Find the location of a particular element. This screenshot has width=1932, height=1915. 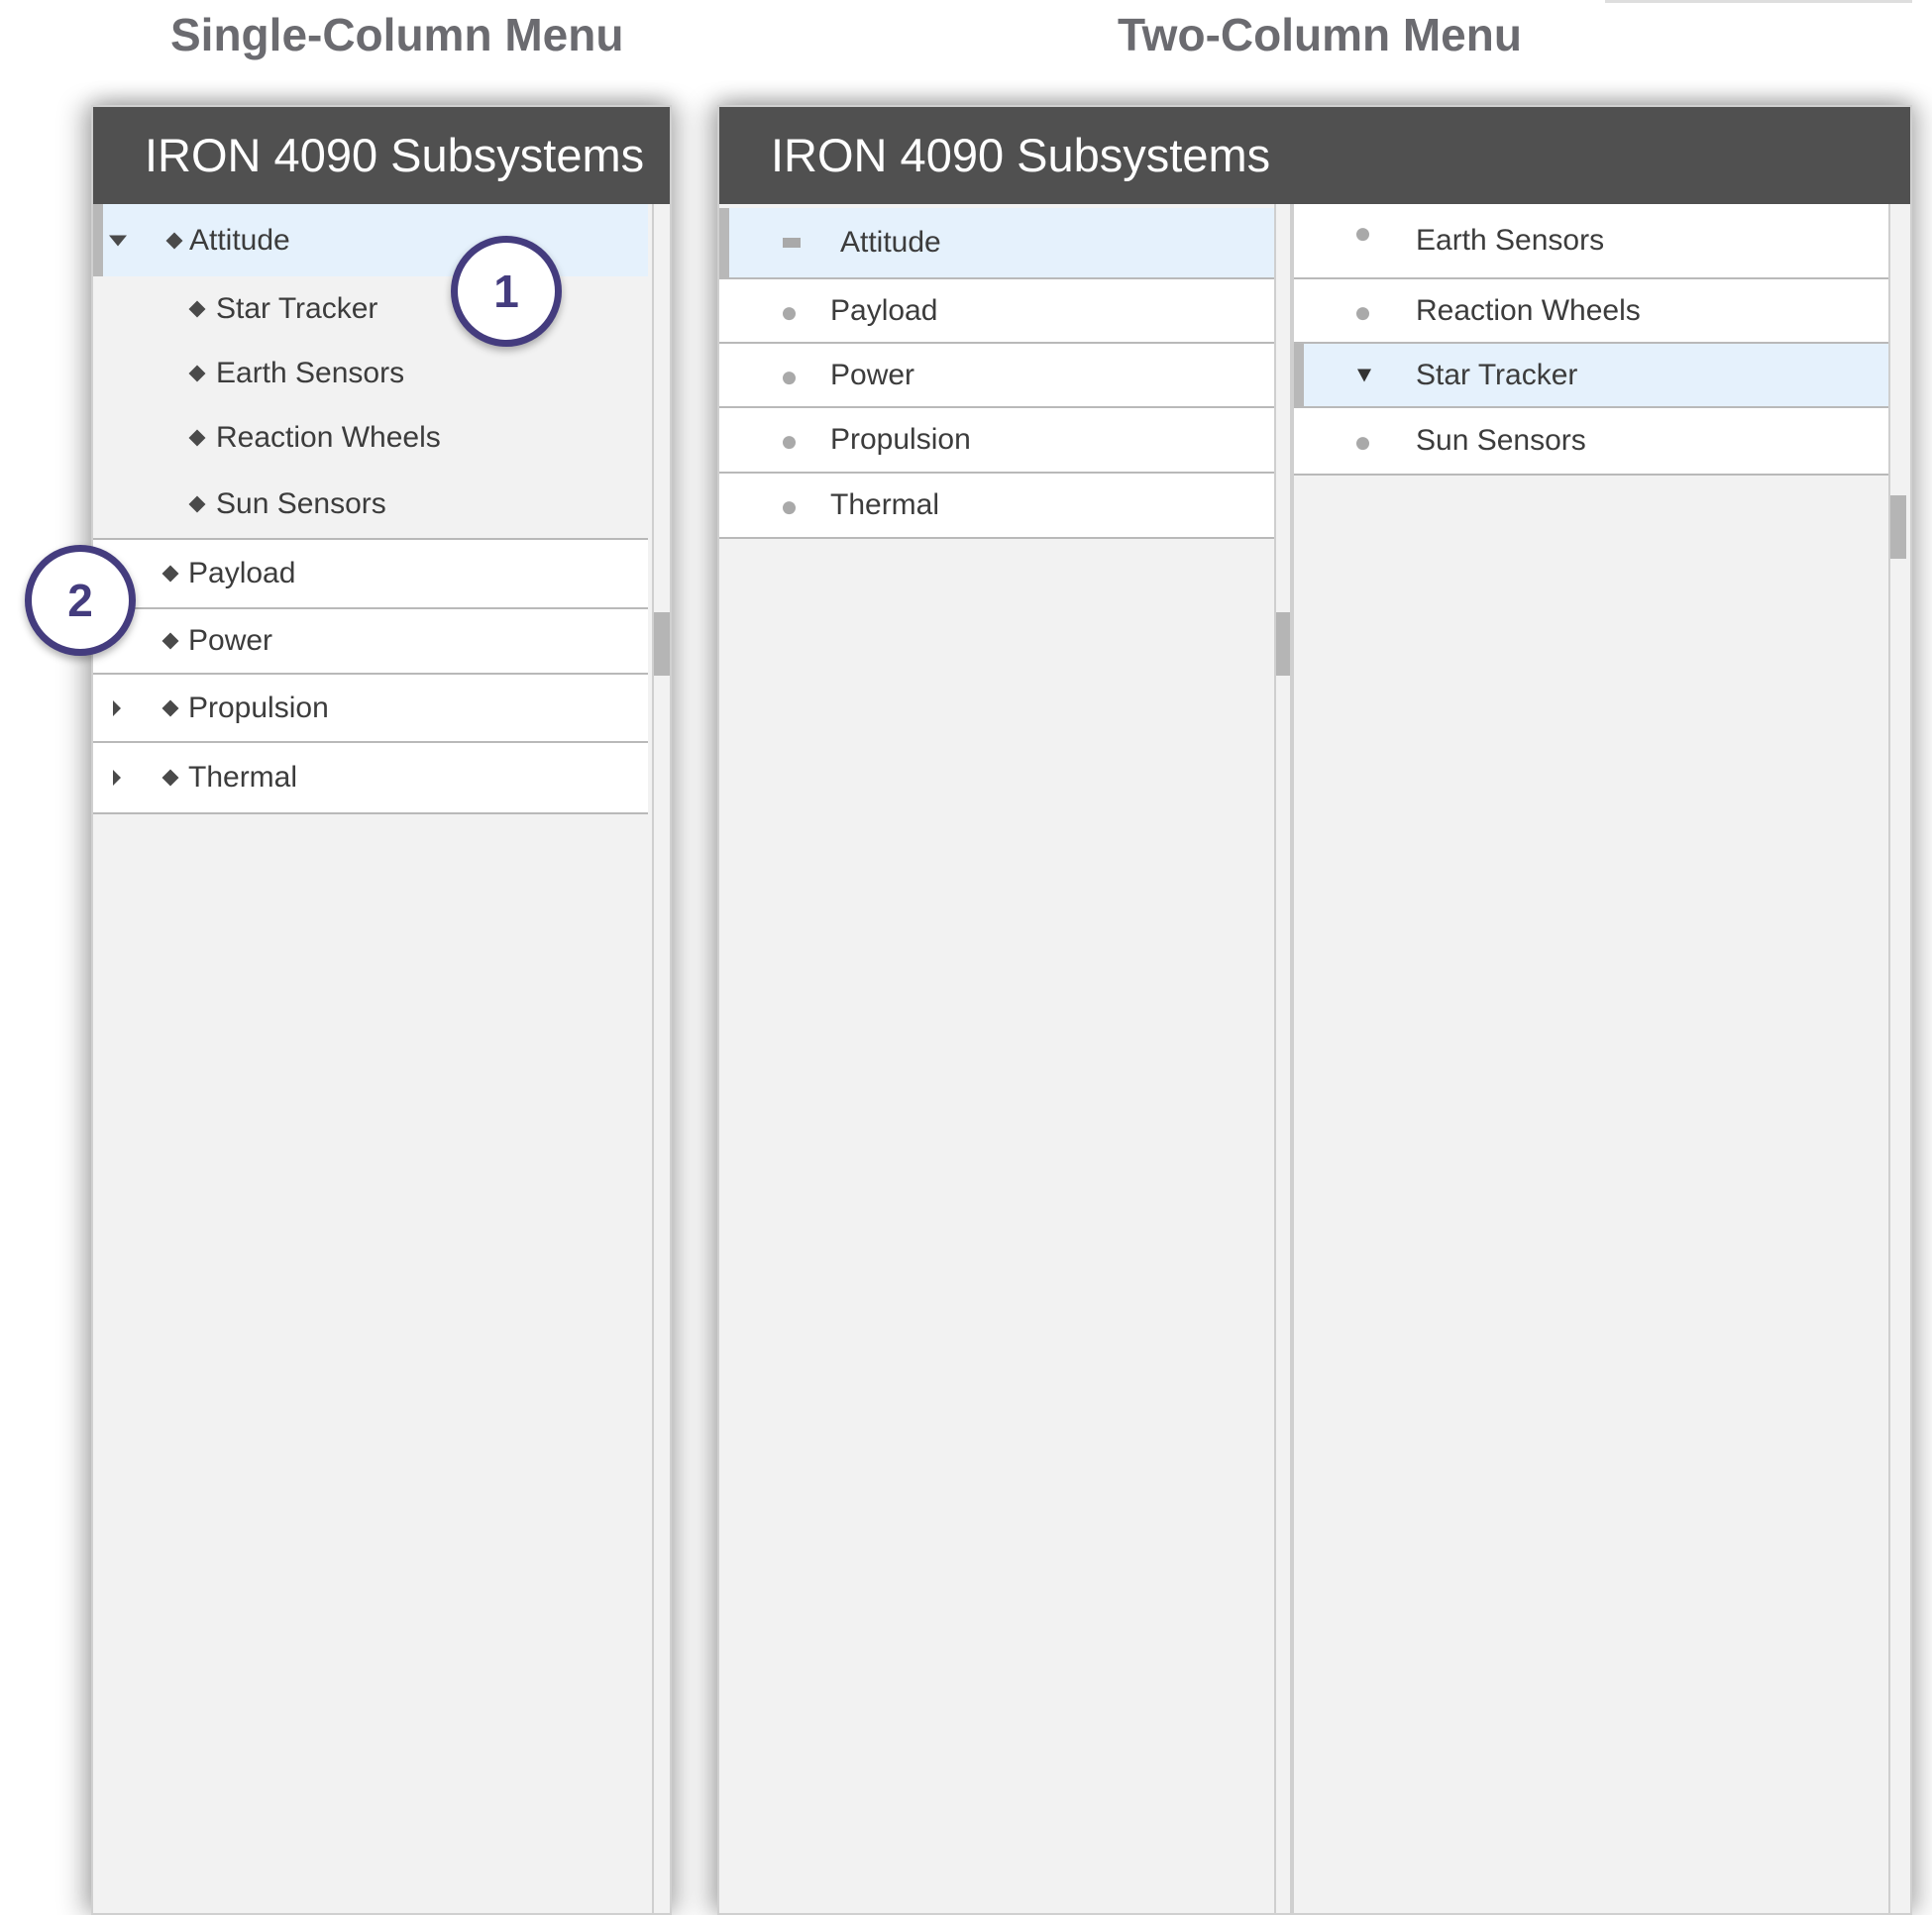

scrollbar is located at coordinates (661, 1058).